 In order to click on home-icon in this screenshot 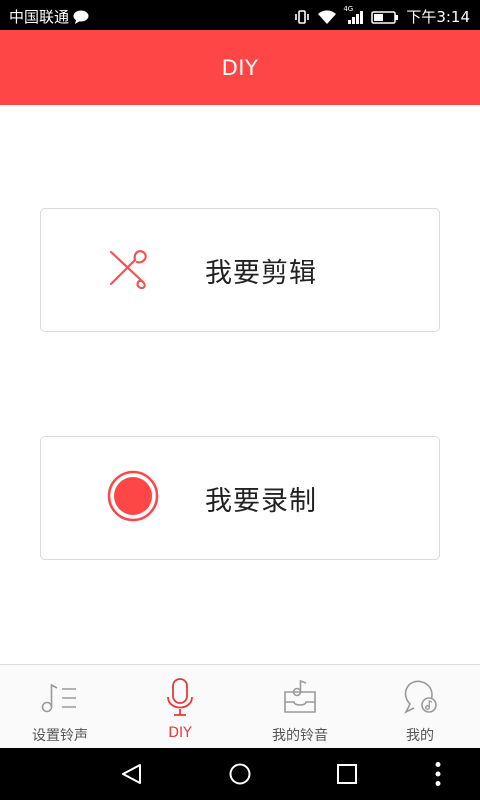, I will do `click(240, 774)`.